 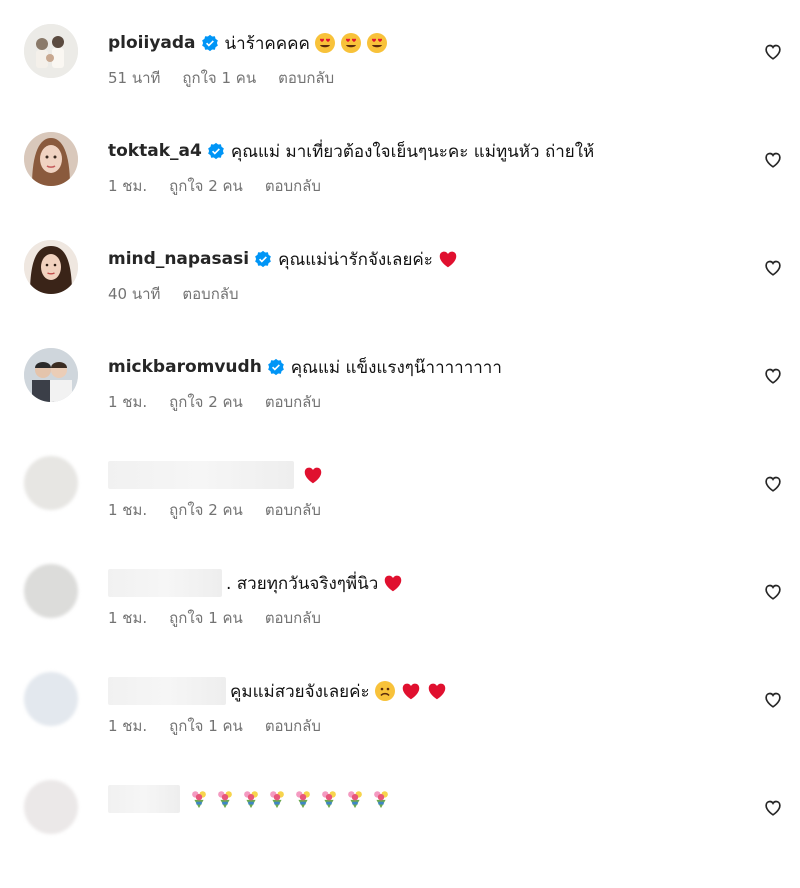 I want to click on comment-item, so click(x=400, y=834).